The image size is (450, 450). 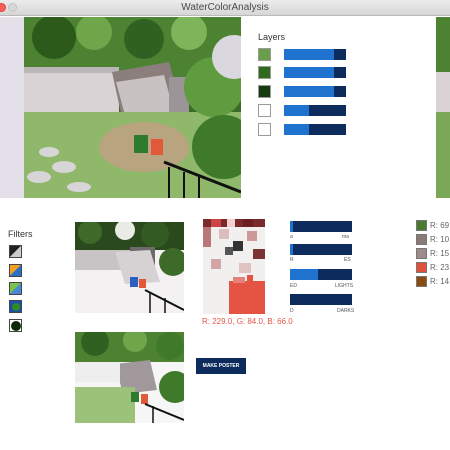 I want to click on palette-swatch-value: R: 15, so click(x=440, y=253).